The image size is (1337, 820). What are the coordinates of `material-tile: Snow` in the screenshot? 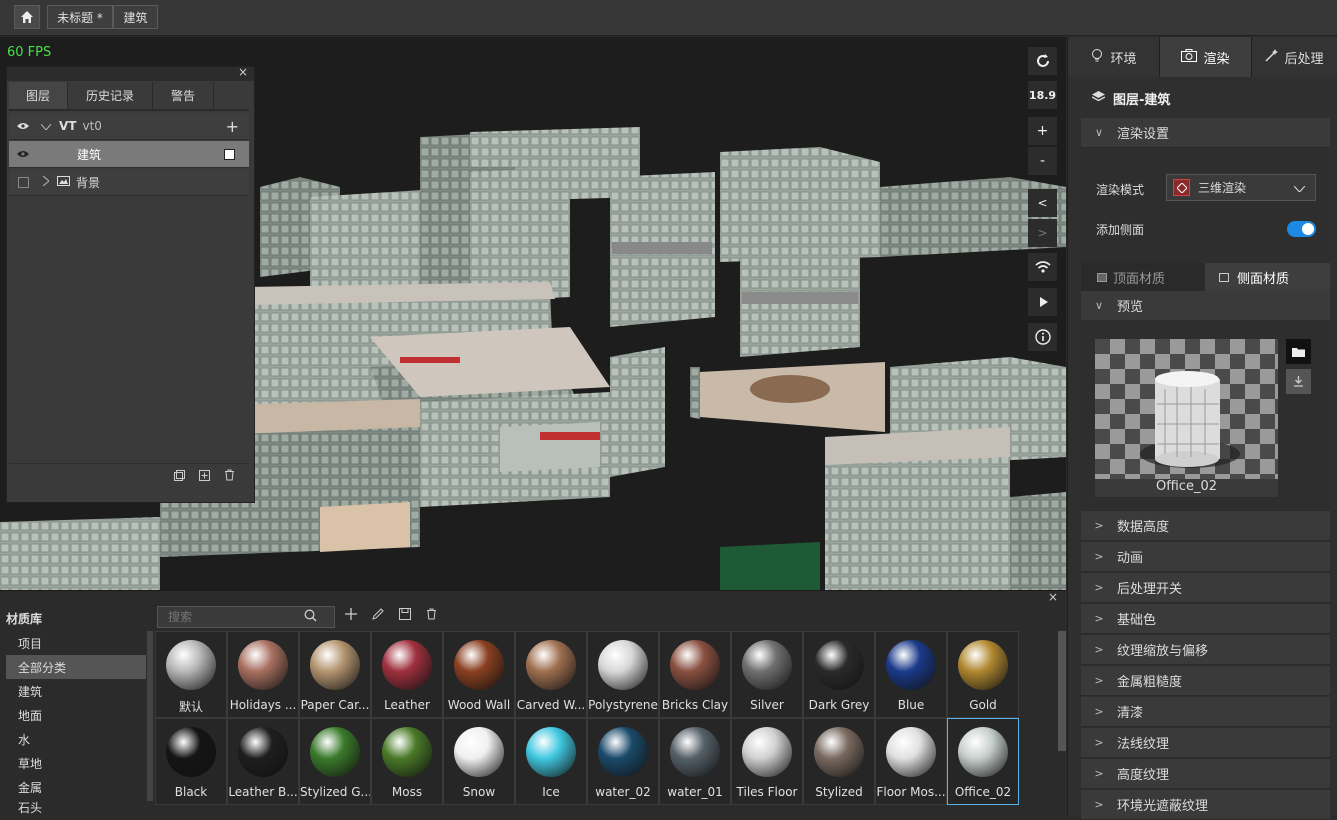 It's located at (479, 761).